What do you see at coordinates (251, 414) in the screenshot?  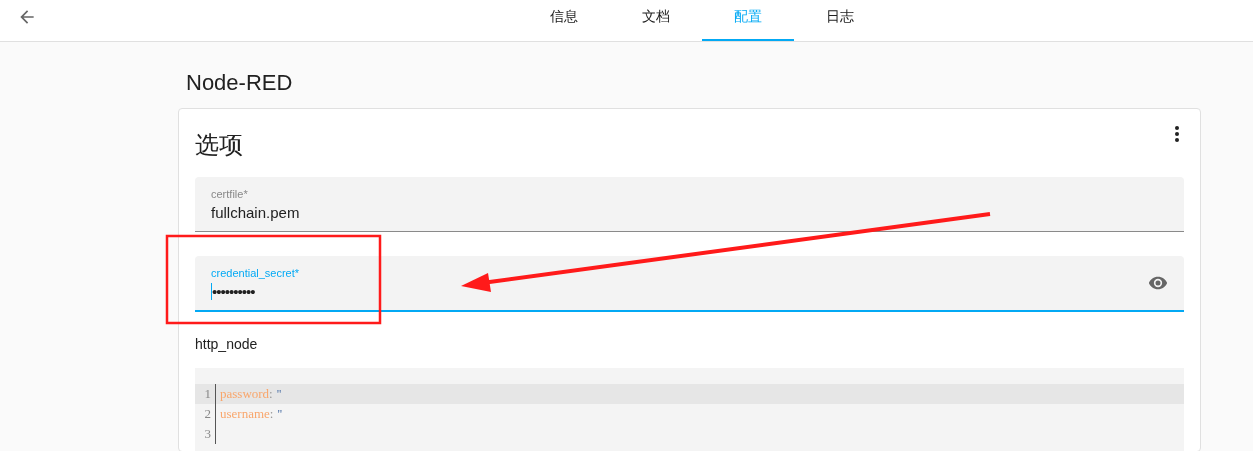 I see `code-text: username: ''` at bounding box center [251, 414].